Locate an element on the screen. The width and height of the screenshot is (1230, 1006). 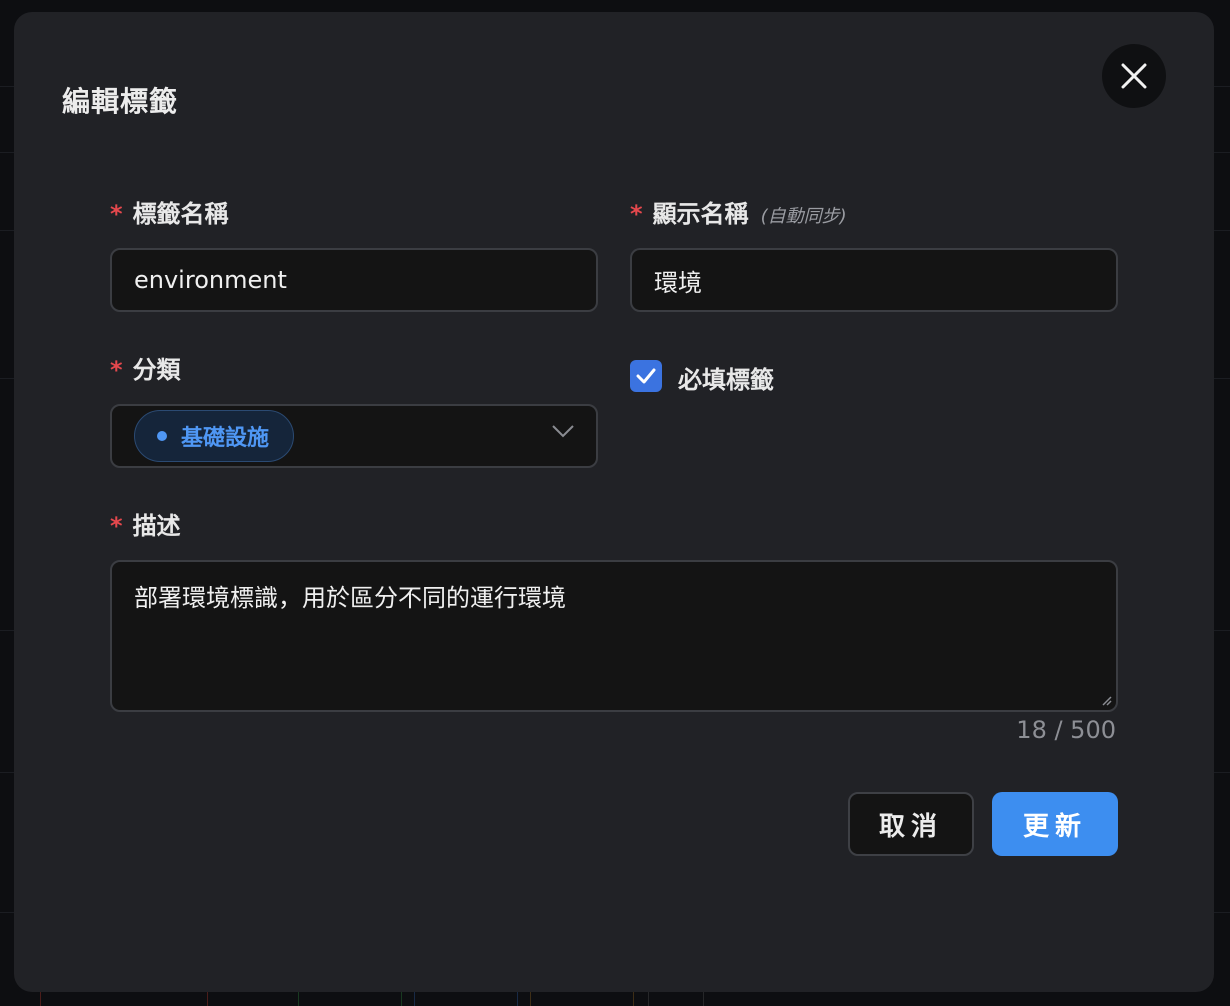
close-button is located at coordinates (1134, 76).